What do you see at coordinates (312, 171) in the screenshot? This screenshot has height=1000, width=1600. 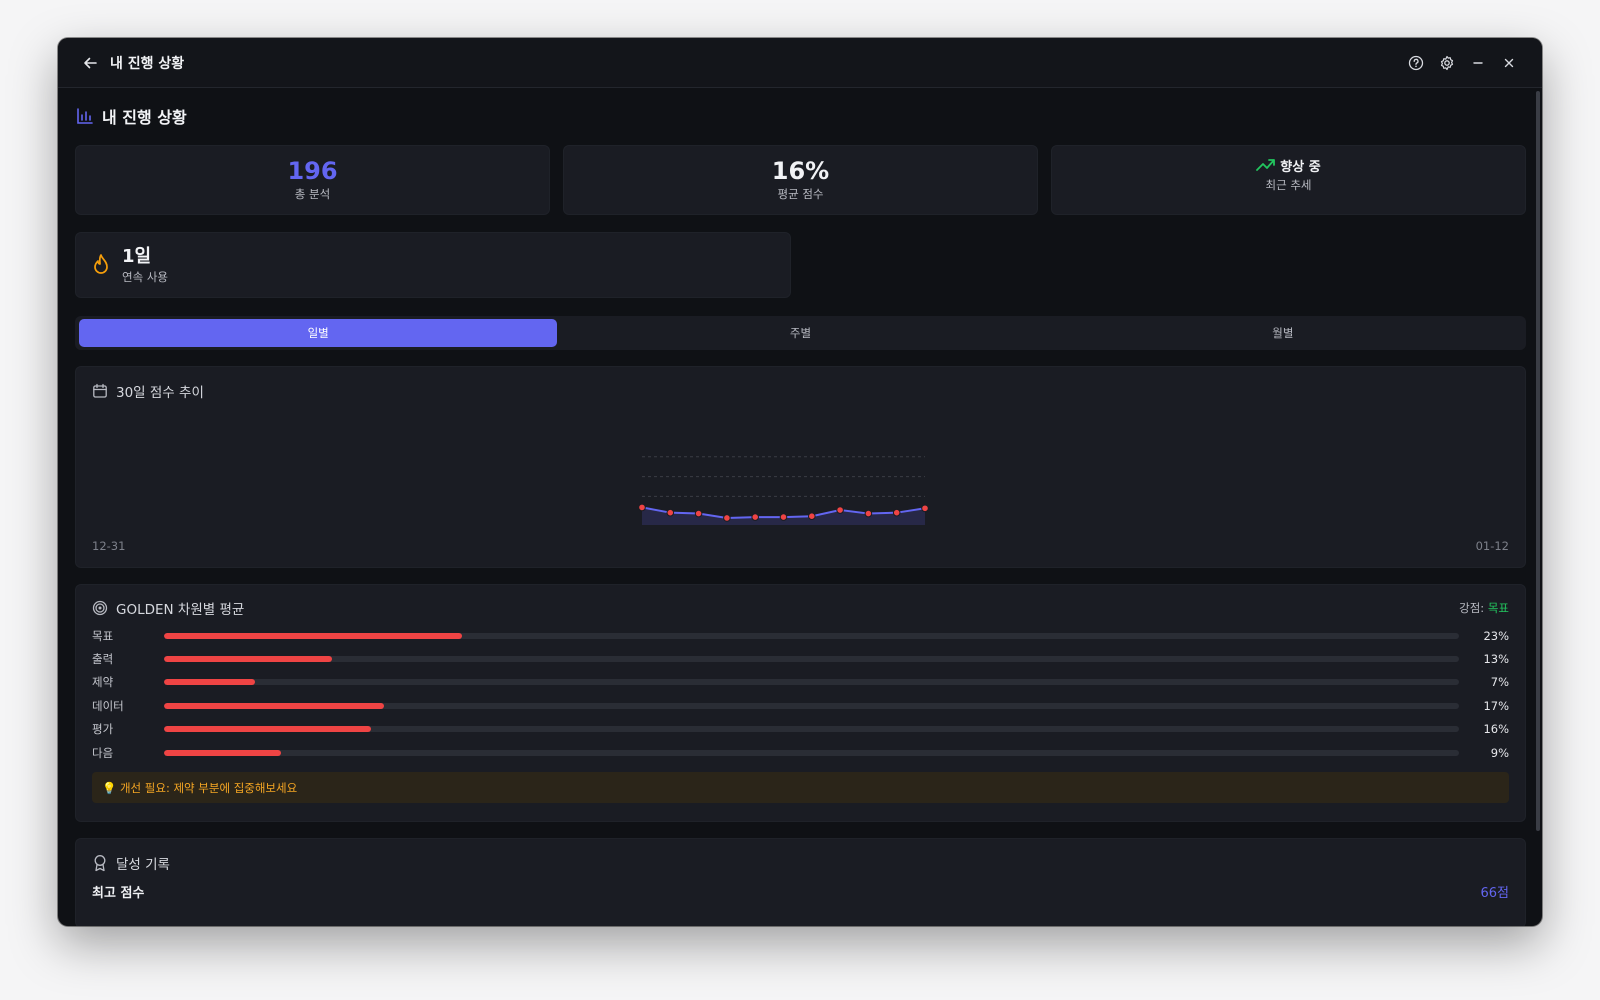 I see `stat-total-value: 196` at bounding box center [312, 171].